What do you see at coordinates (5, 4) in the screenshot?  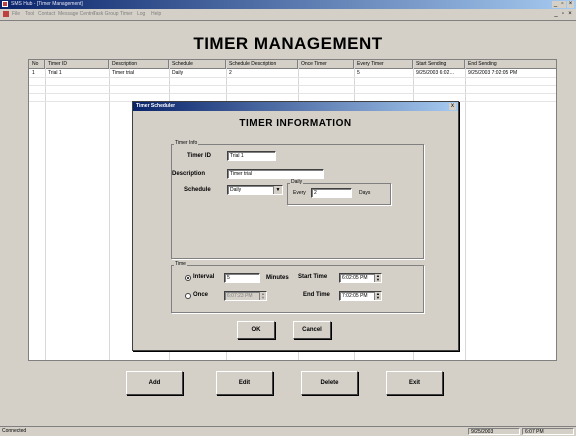 I see `app-icon` at bounding box center [5, 4].